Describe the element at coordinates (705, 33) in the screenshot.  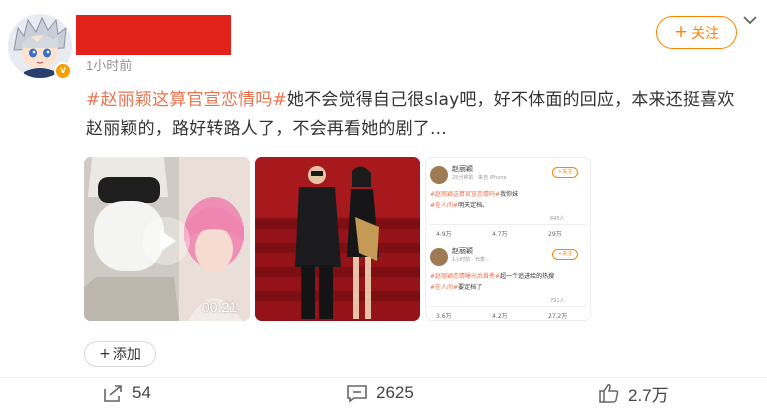
I see `follow-label: 关注` at that location.